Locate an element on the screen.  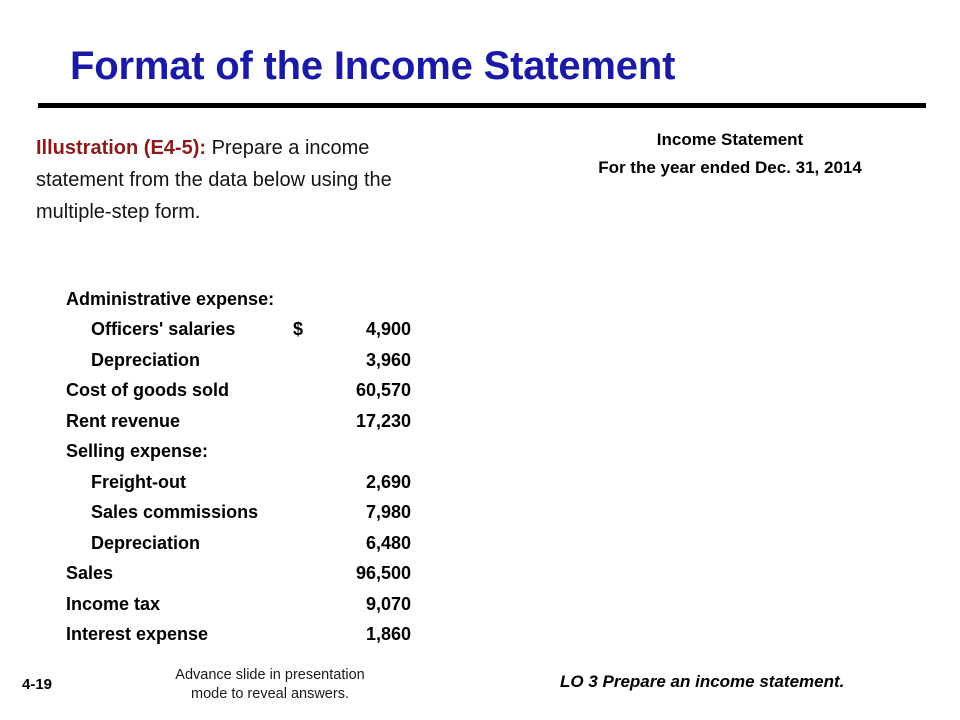
row-label: Freight-out is located at coordinates (138, 481).